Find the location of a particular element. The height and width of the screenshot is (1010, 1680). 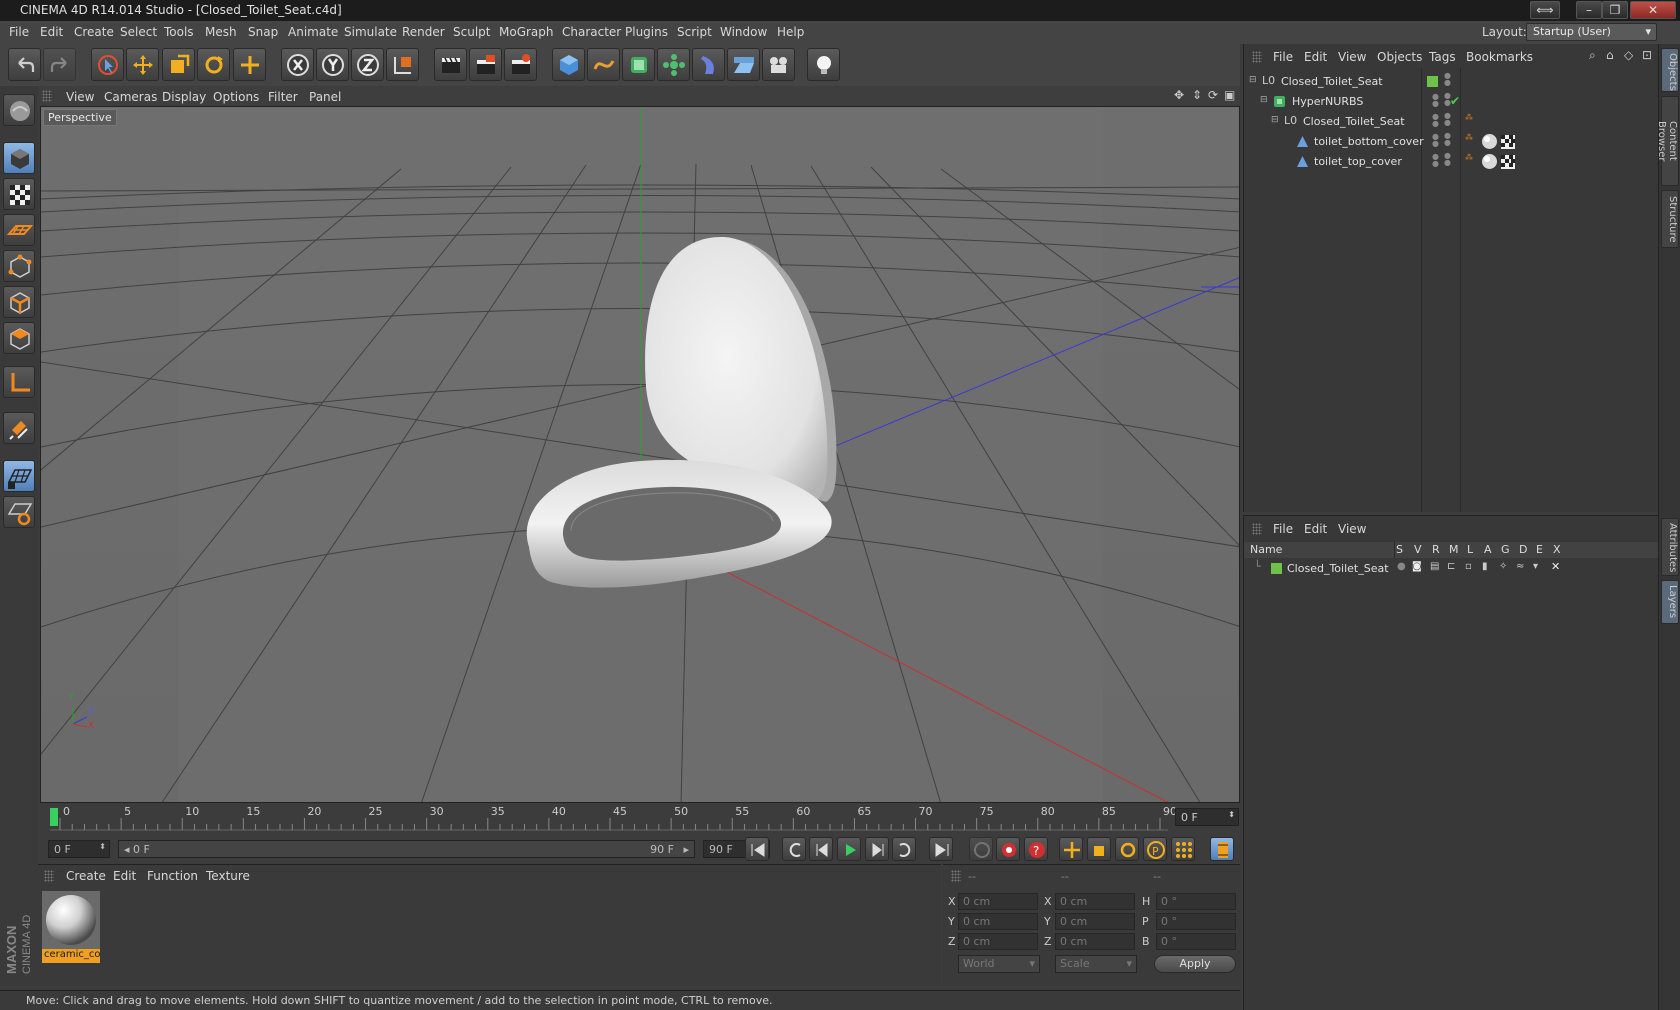

resize-icon: ⟺ is located at coordinates (1545, 10).